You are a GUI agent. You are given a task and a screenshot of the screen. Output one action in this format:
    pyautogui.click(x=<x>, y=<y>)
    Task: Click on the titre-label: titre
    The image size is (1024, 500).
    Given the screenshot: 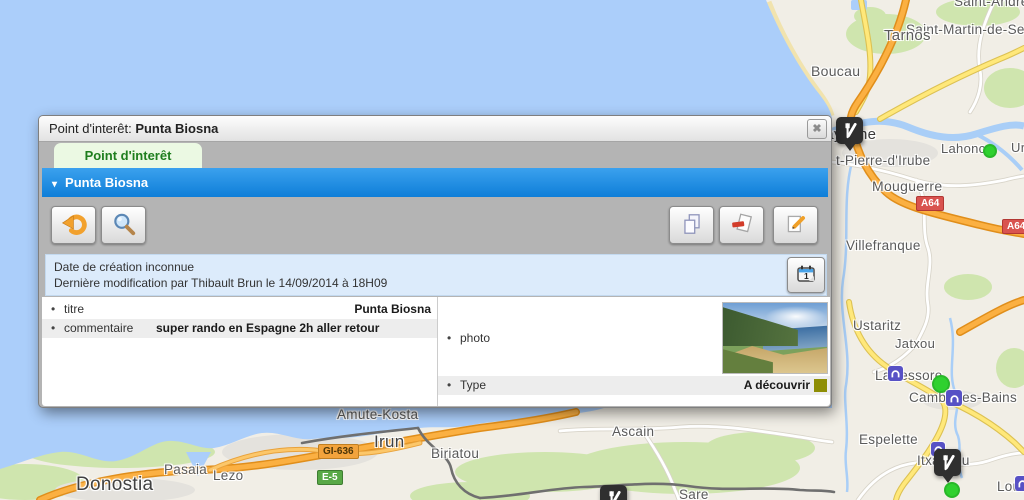 What is the action you would take?
    pyautogui.click(x=74, y=309)
    